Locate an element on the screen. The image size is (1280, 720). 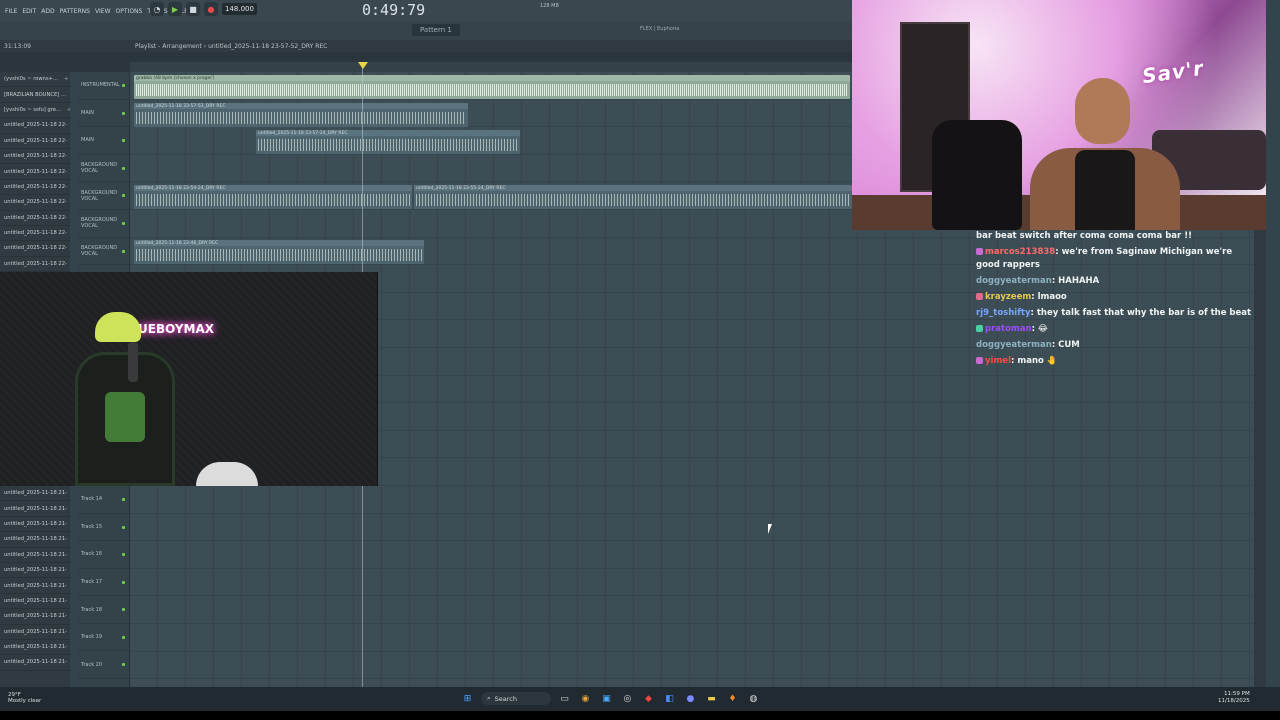
track-header: INSTRUMENTAL is located at coordinates (103, 86).